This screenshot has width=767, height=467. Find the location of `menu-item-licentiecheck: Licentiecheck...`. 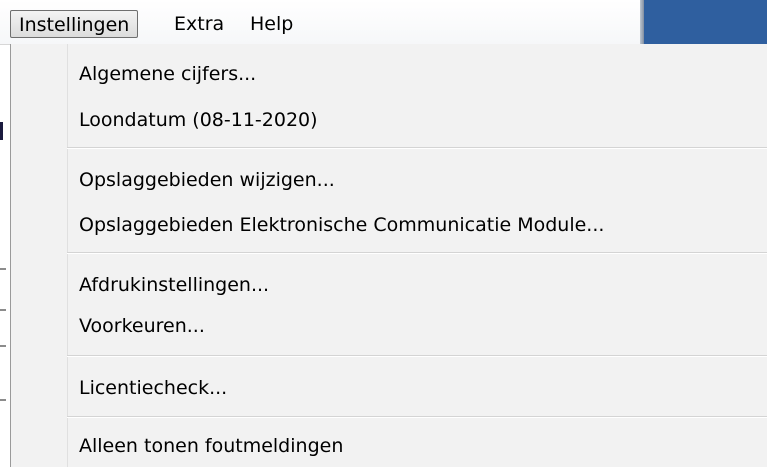

menu-item-licentiecheck: Licentiecheck... is located at coordinates (153, 388).